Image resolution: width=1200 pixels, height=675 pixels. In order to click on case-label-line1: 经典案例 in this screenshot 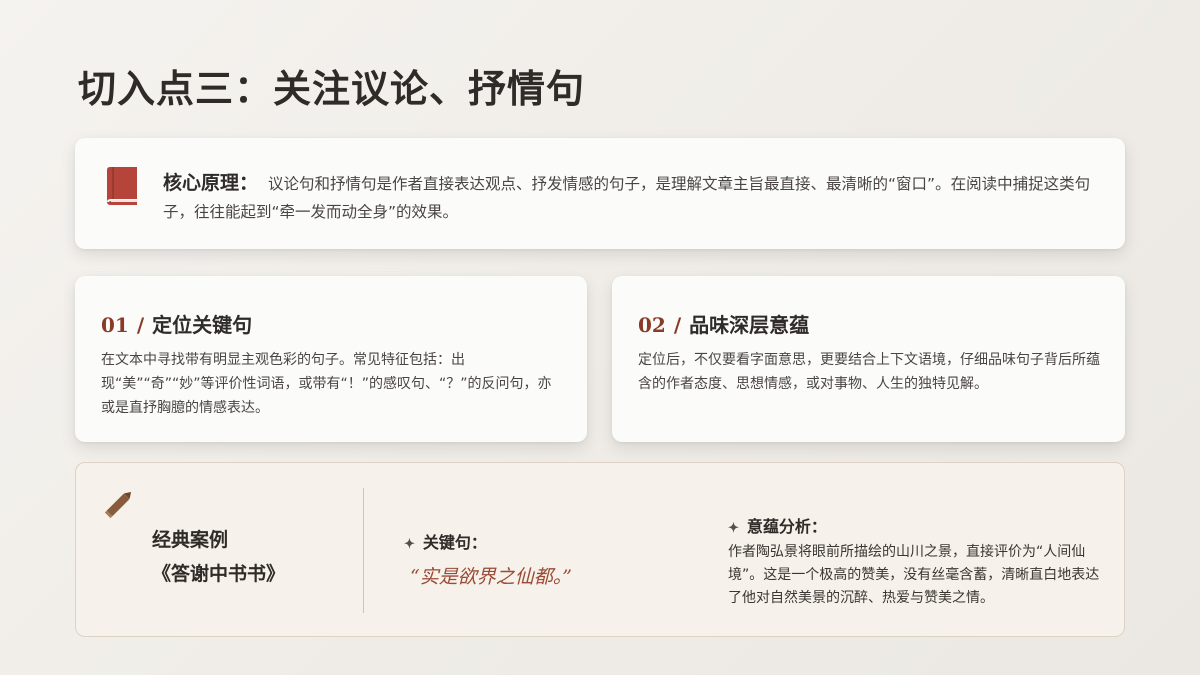, I will do `click(190, 540)`.